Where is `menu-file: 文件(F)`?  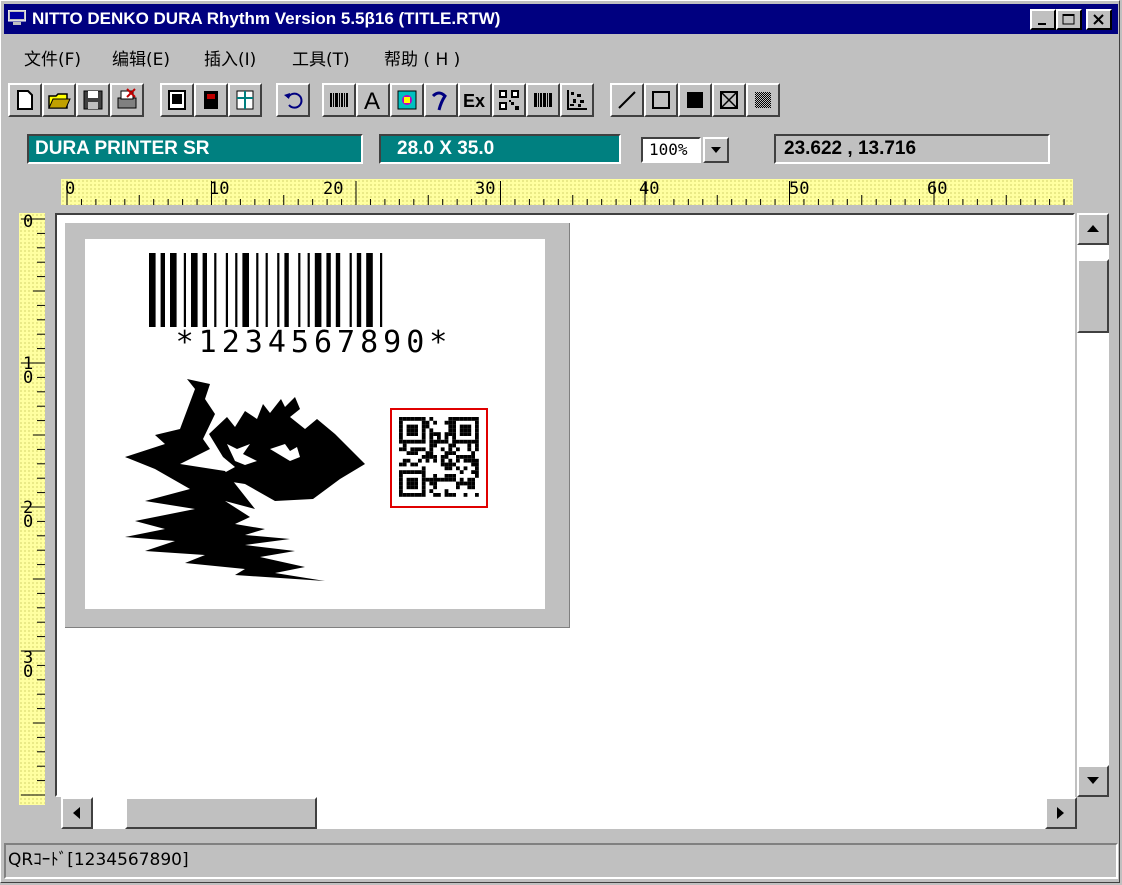
menu-file: 文件(F) is located at coordinates (52, 57).